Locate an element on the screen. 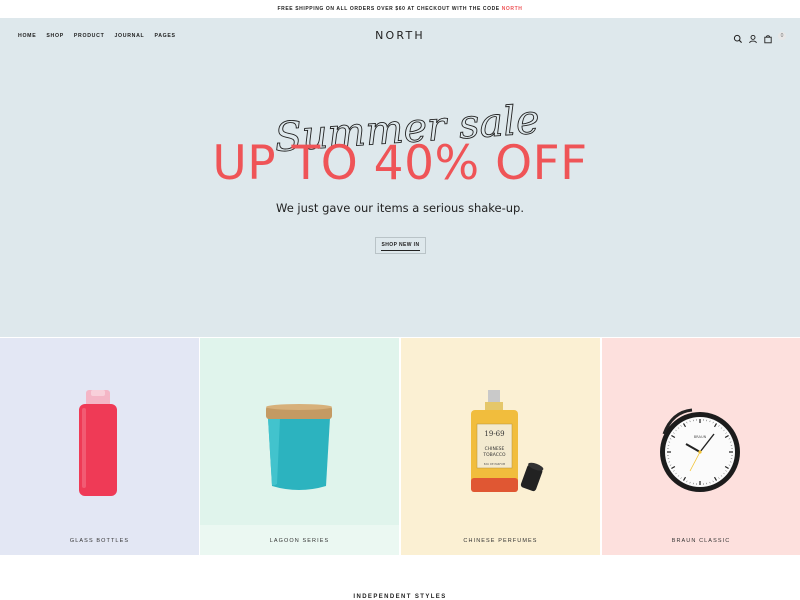 This screenshot has height=600, width=800. shop-new-in-button: SHOP NEW IN is located at coordinates (400, 245).